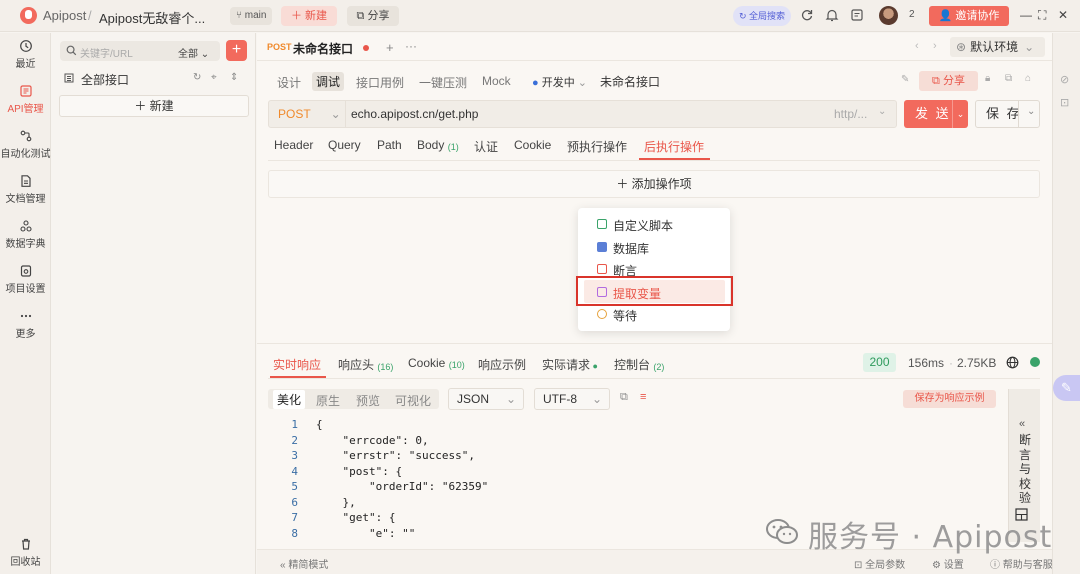  What do you see at coordinates (1064, 102) in the screenshot?
I see `code-icon: ⊡` at bounding box center [1064, 102].